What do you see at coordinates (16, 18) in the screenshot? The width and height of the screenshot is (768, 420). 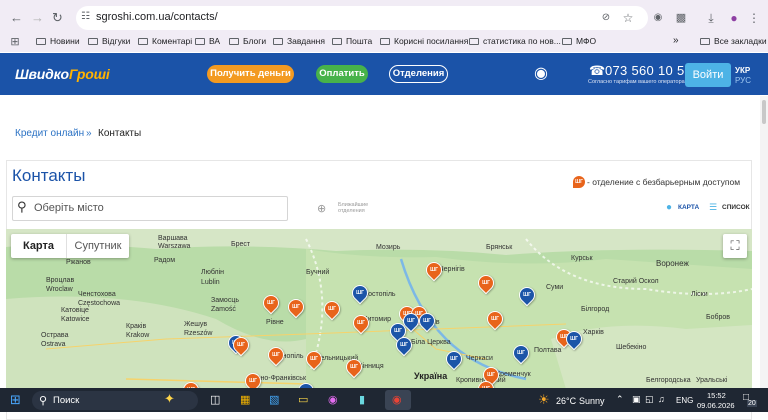 I see `back-icon: ←` at bounding box center [16, 18].